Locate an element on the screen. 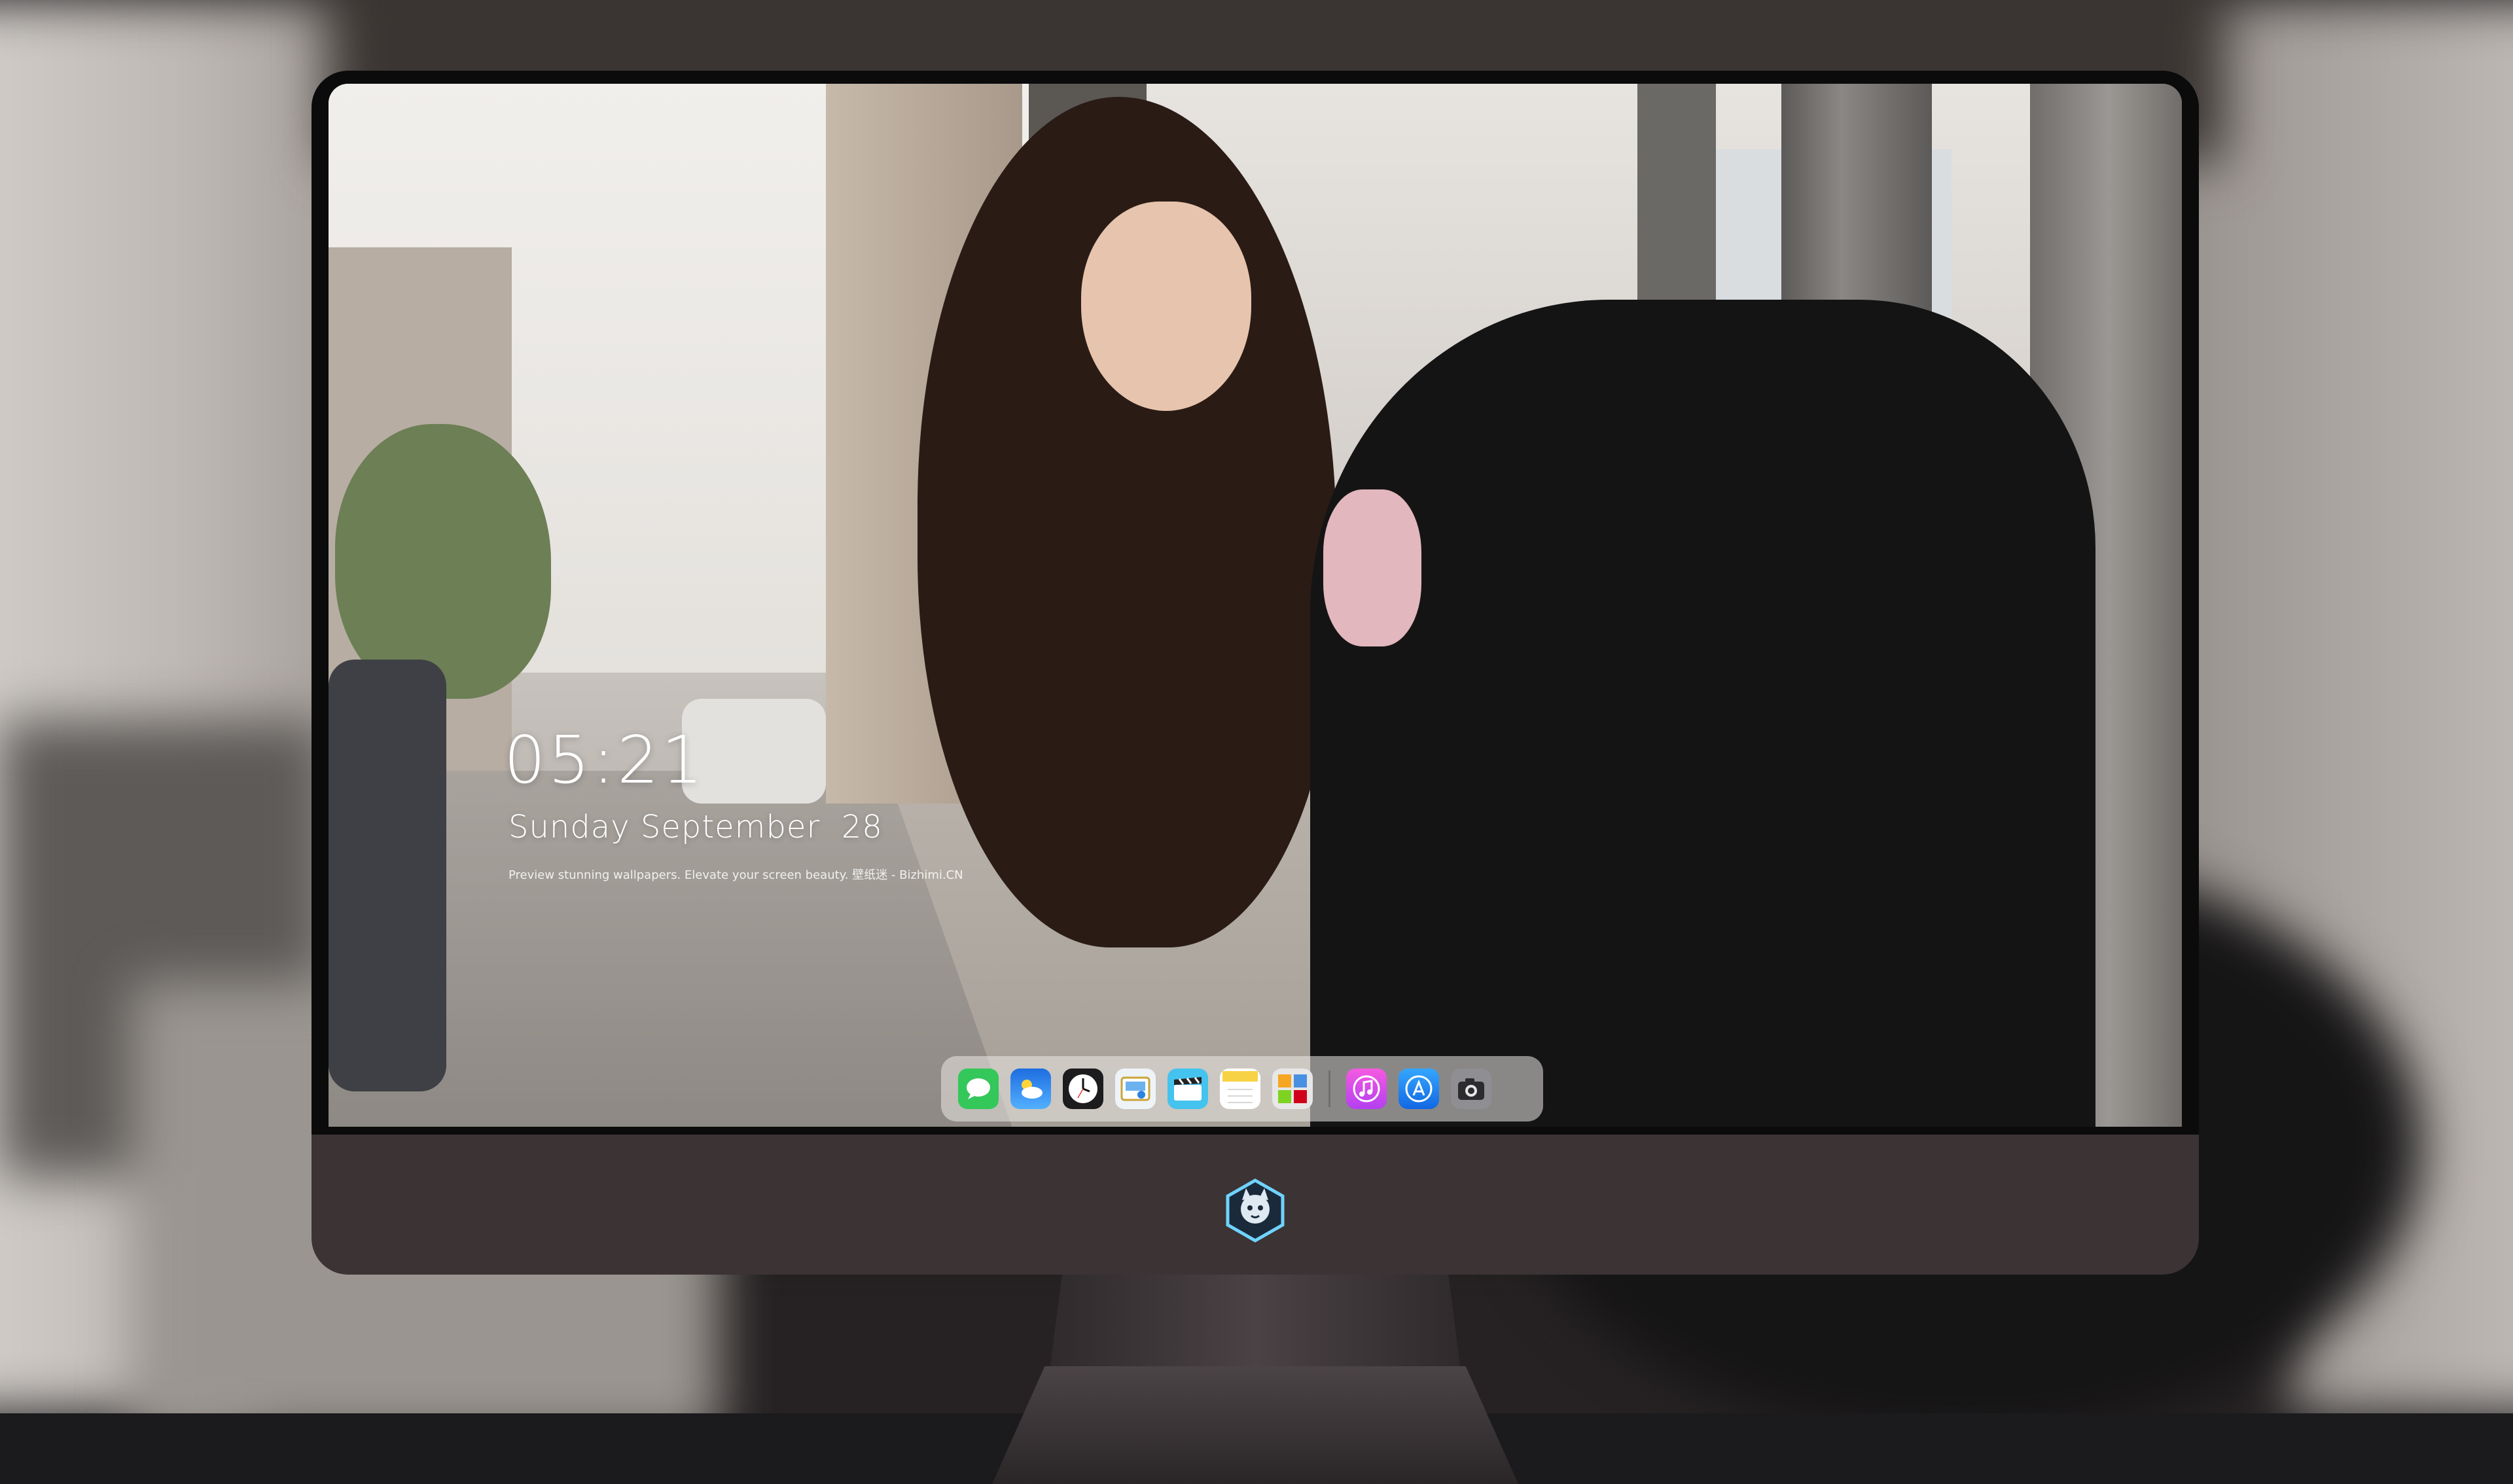  lockscreen-clock: 05:21 is located at coordinates (605, 760).